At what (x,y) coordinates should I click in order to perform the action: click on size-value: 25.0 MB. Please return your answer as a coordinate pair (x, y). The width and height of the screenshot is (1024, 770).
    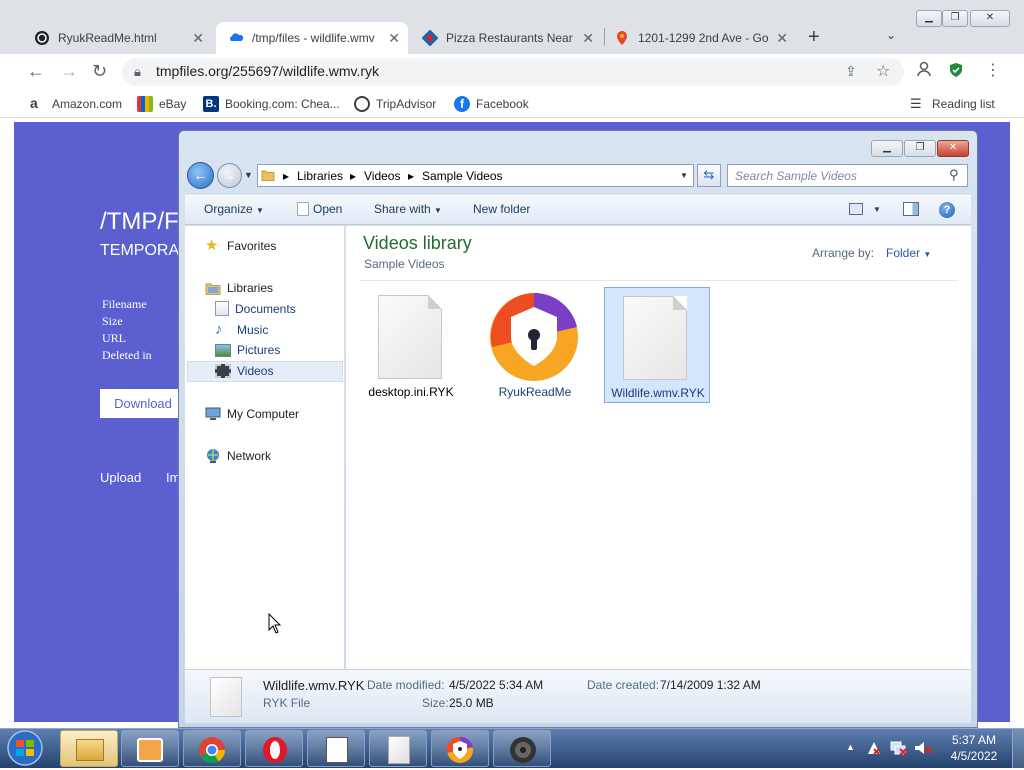
    Looking at the image, I should click on (471, 703).